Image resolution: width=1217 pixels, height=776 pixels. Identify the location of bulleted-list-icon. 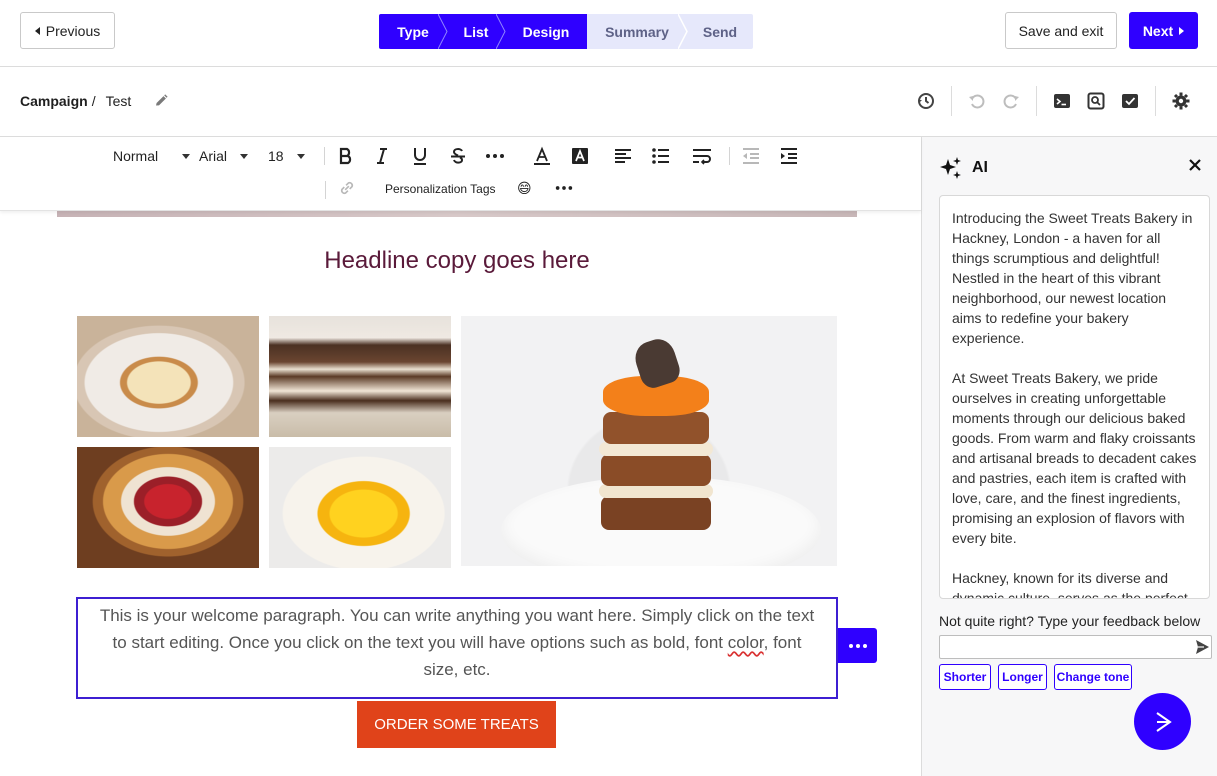
(661, 156).